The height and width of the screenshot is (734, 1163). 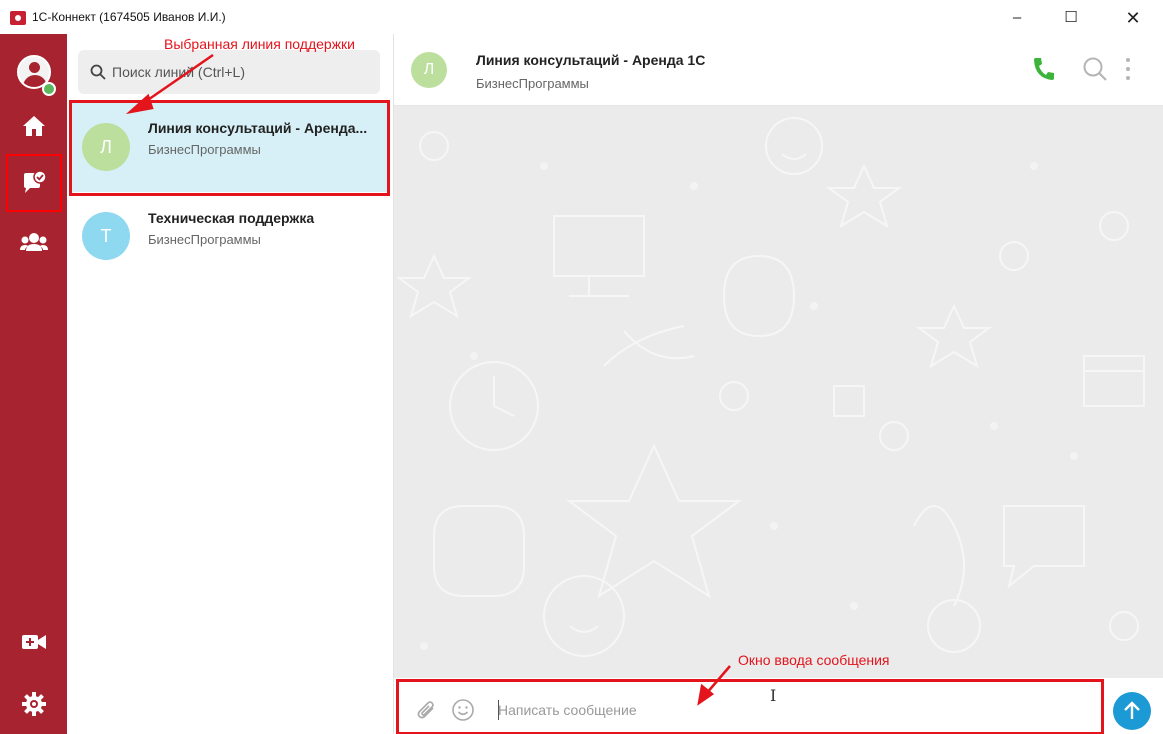 I want to click on annotation-input-window: Окно ввода сообщения, so click(x=814, y=660).